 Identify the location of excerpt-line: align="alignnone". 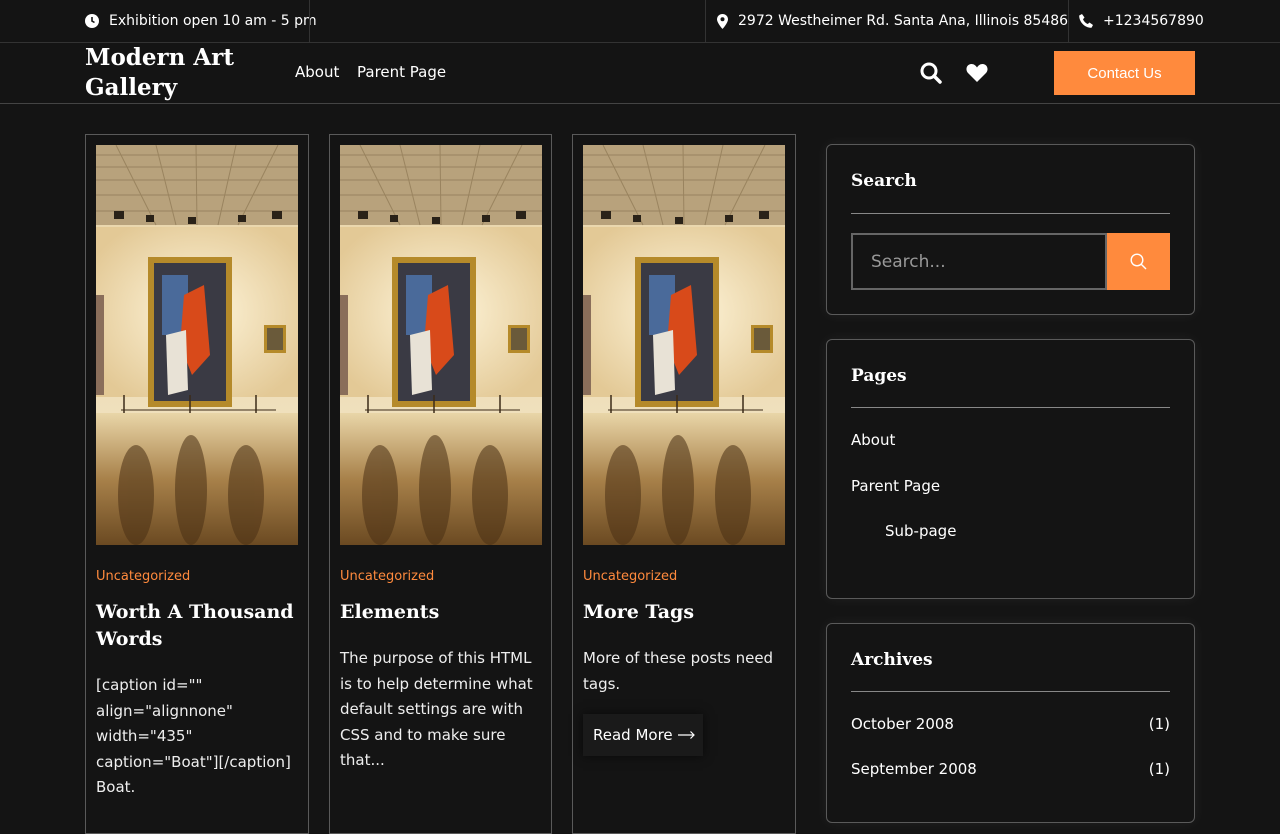
(164, 710).